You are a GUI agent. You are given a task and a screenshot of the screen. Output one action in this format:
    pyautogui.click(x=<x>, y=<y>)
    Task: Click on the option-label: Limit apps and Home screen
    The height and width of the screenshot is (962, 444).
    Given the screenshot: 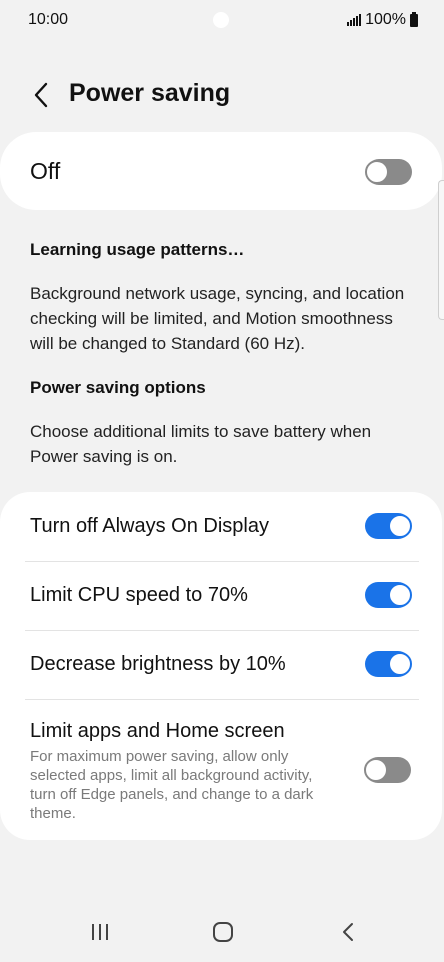 What is the action you would take?
    pyautogui.click(x=157, y=731)
    